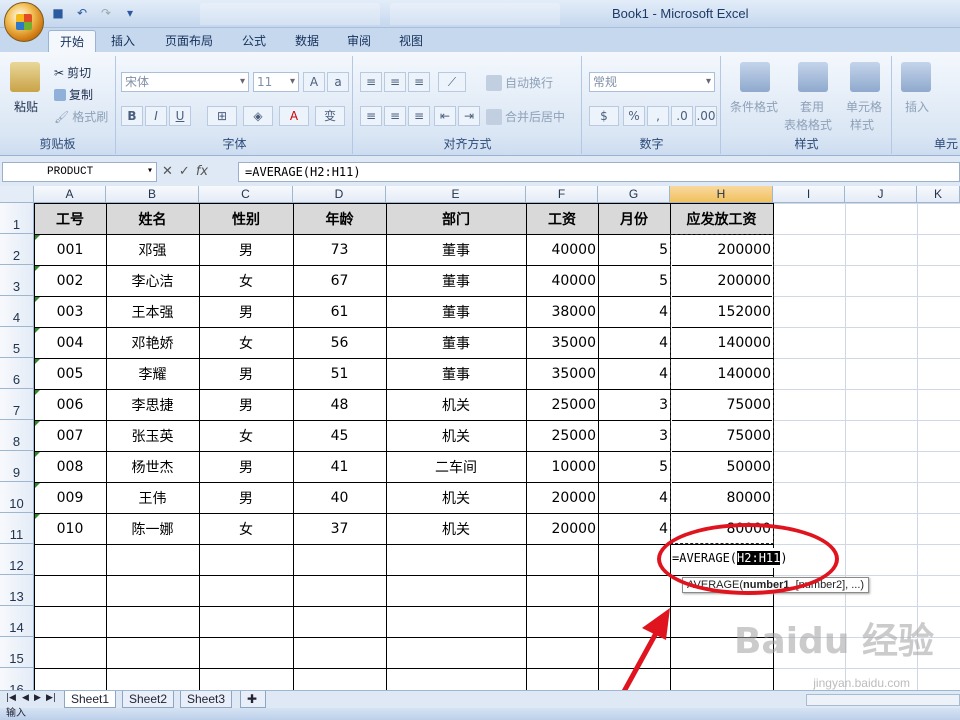  What do you see at coordinates (456, 497) in the screenshot?
I see `table-cell: 机关` at bounding box center [456, 497].